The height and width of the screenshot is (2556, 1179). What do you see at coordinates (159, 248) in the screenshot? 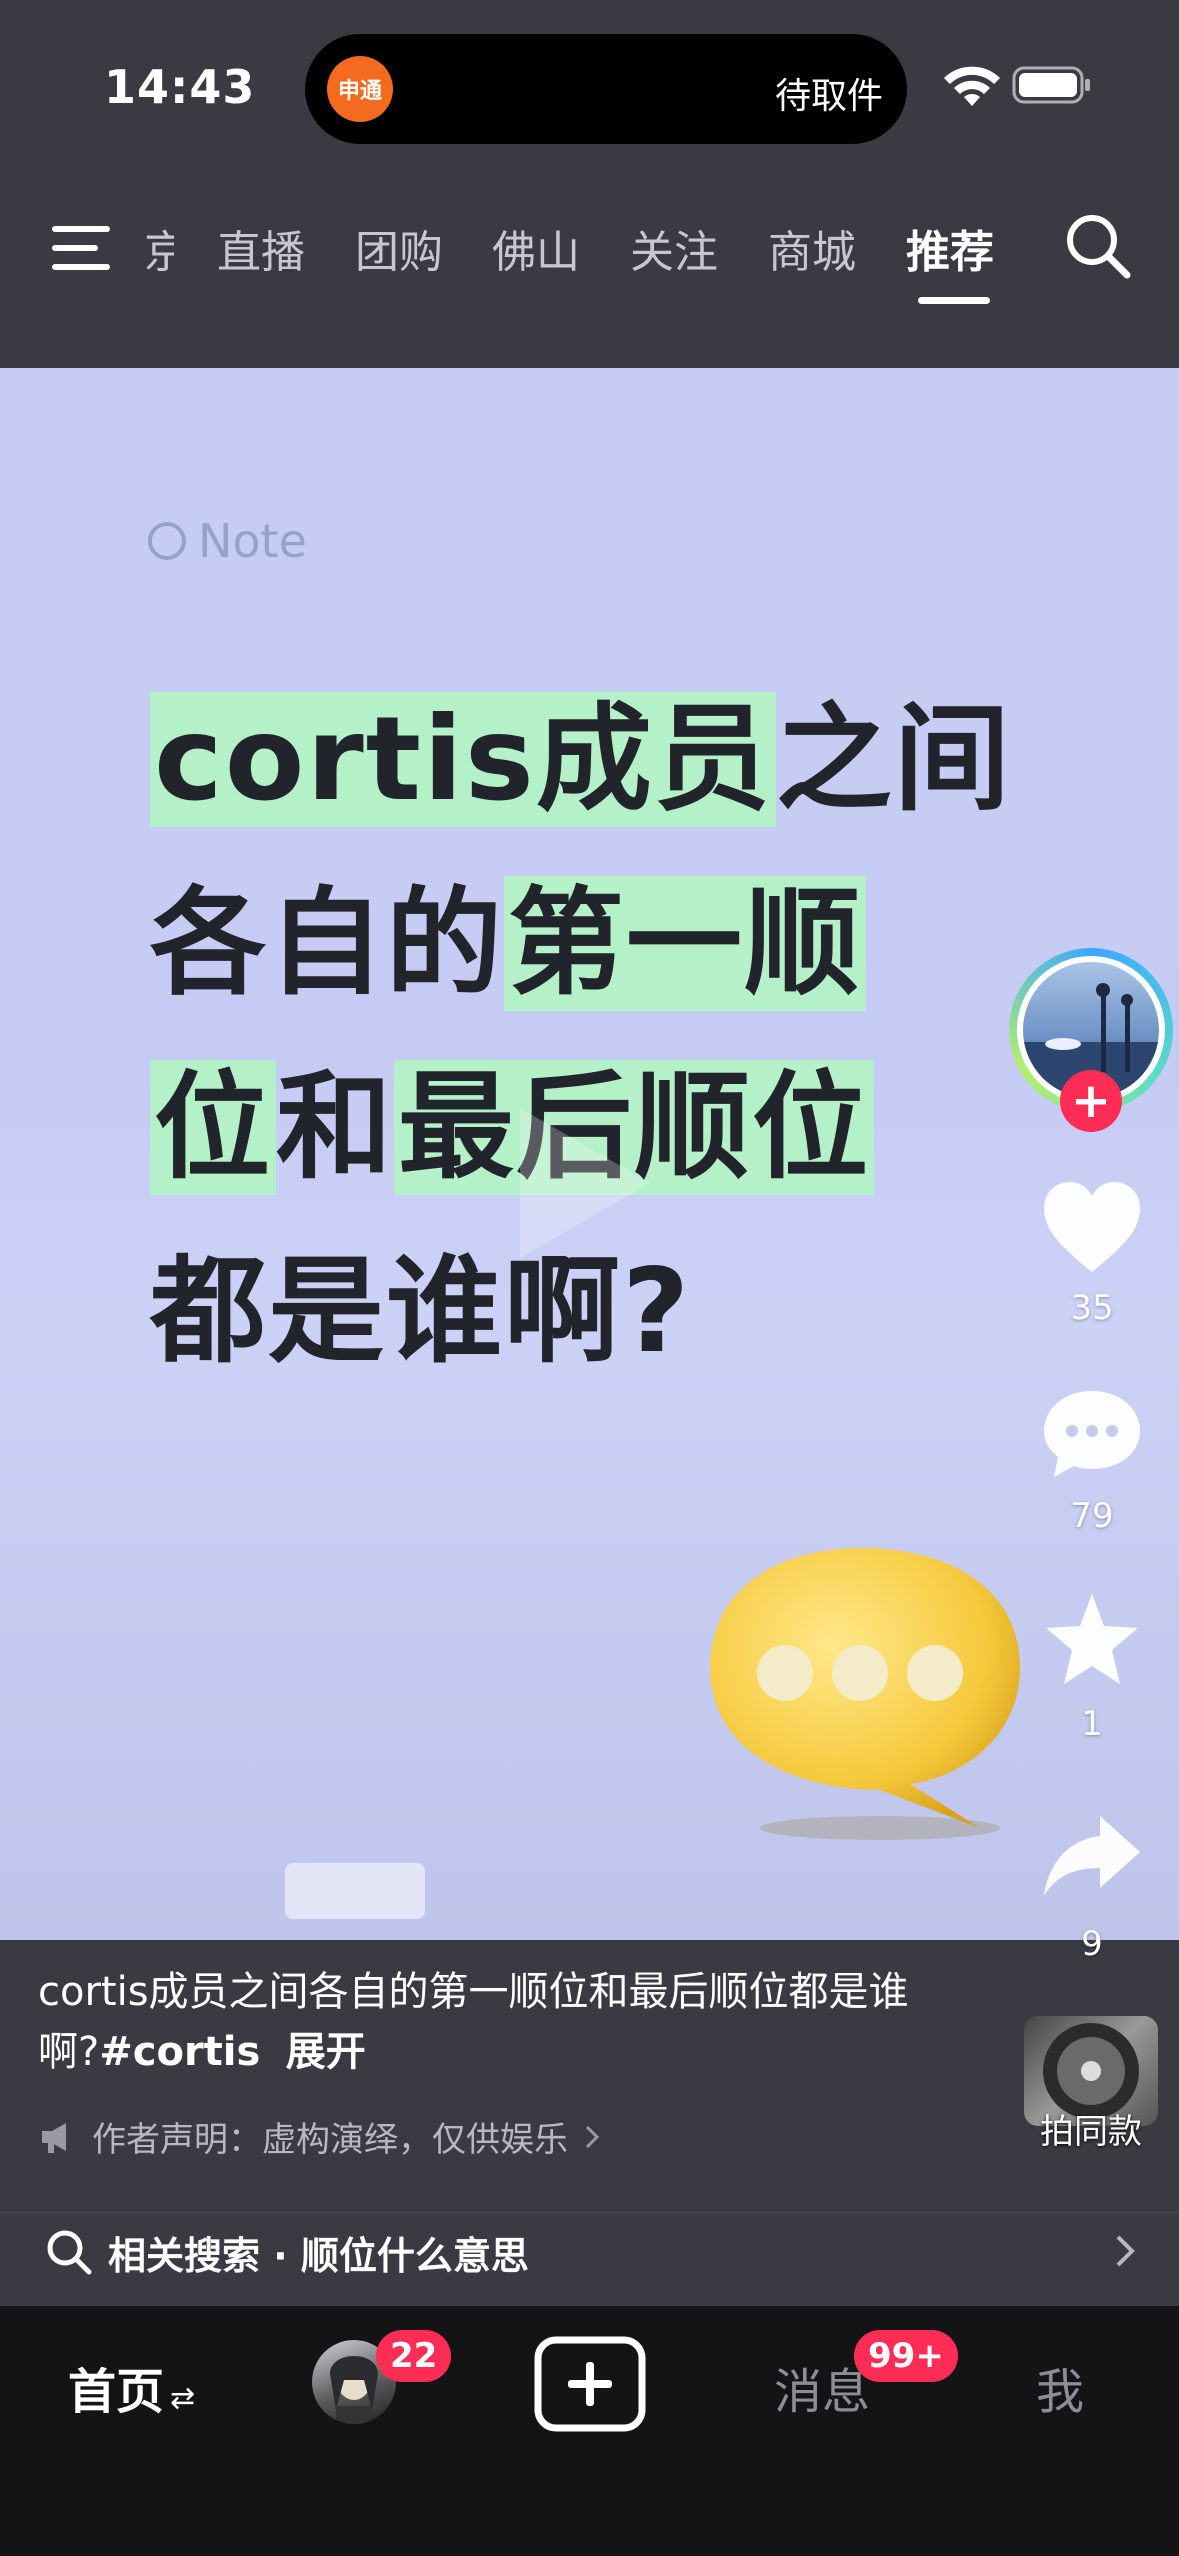
I see `tab-partial: 京` at bounding box center [159, 248].